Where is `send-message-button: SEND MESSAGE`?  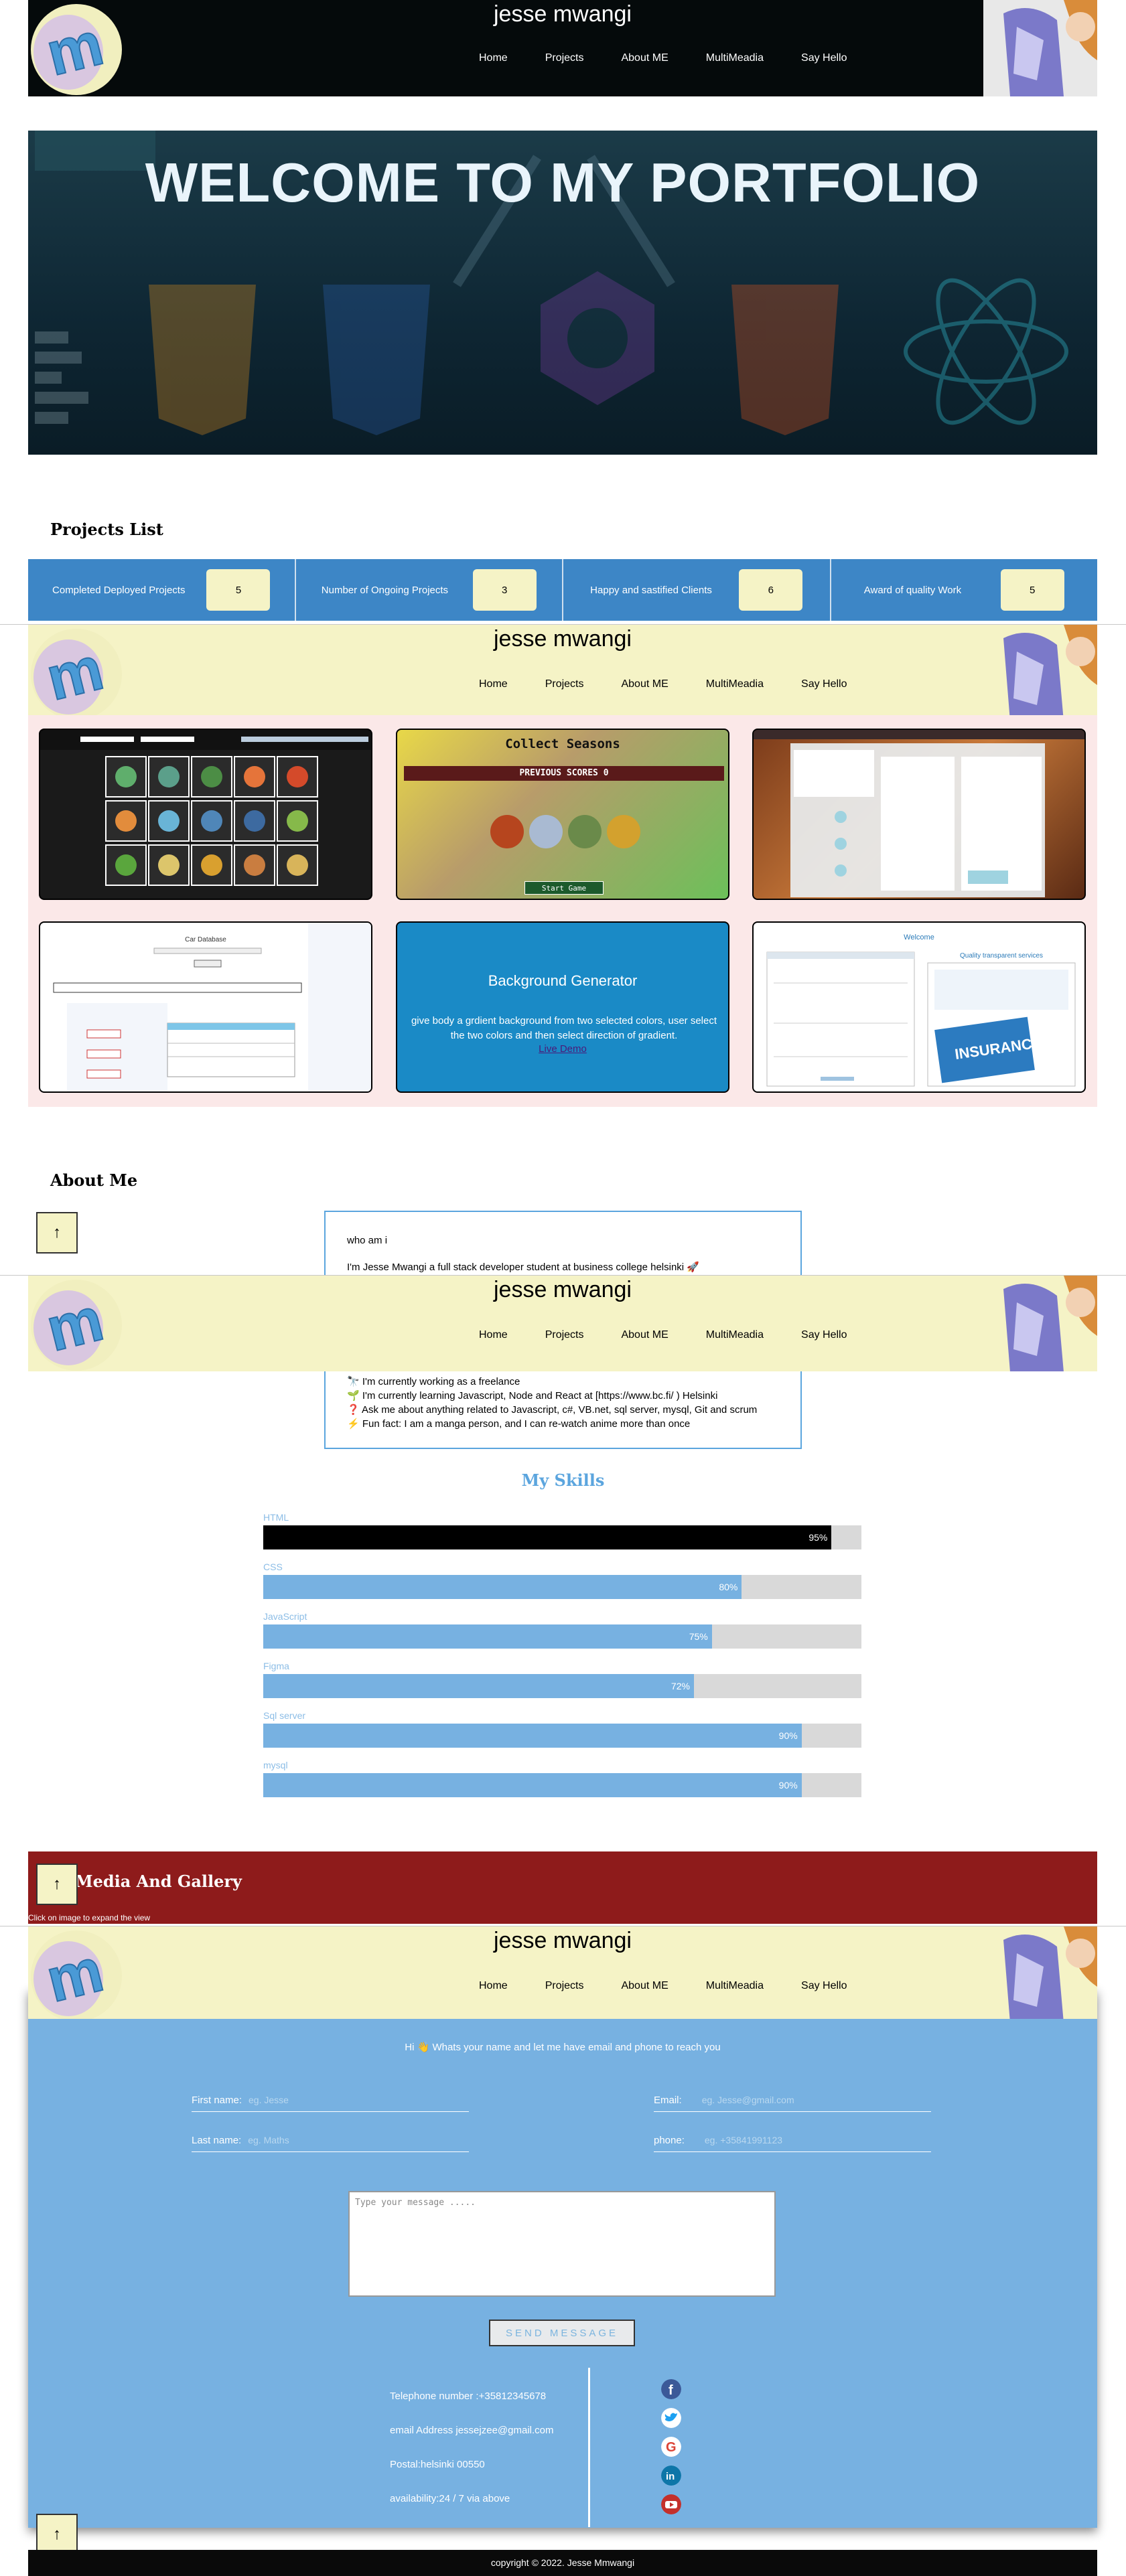
send-message-button: SEND MESSAGE is located at coordinates (562, 2333).